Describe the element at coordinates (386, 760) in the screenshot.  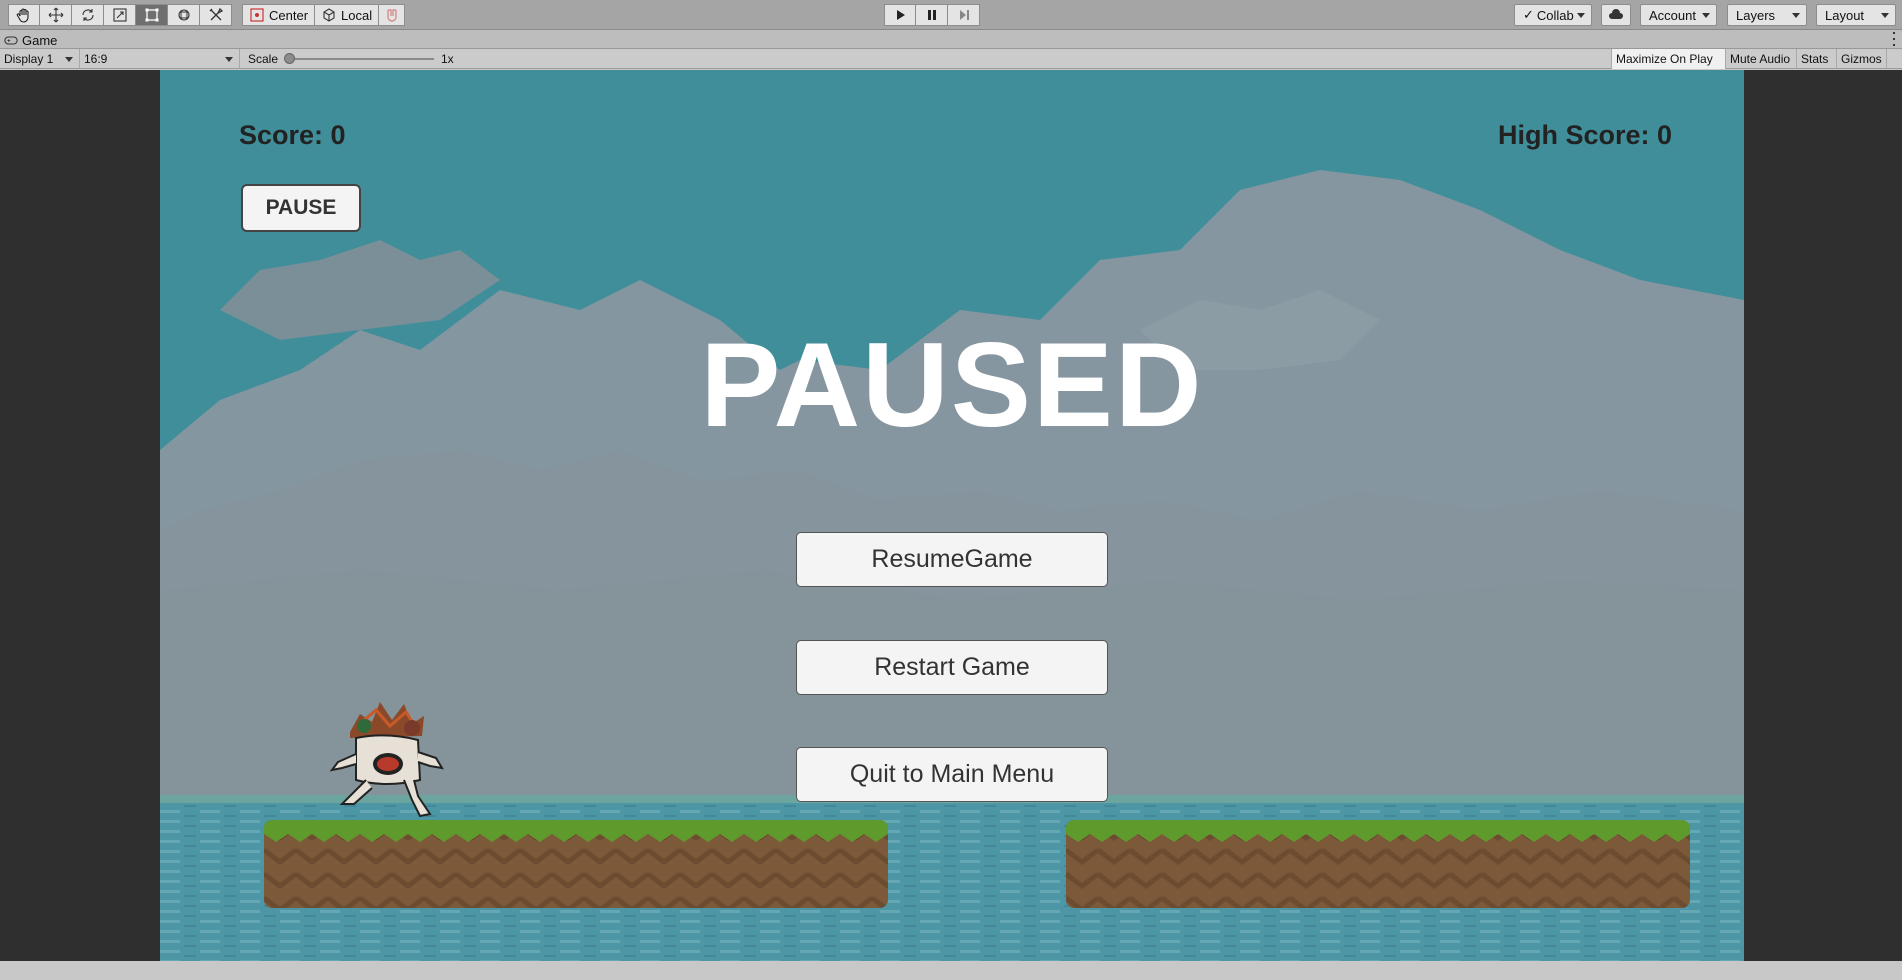
I see `player-character` at that location.